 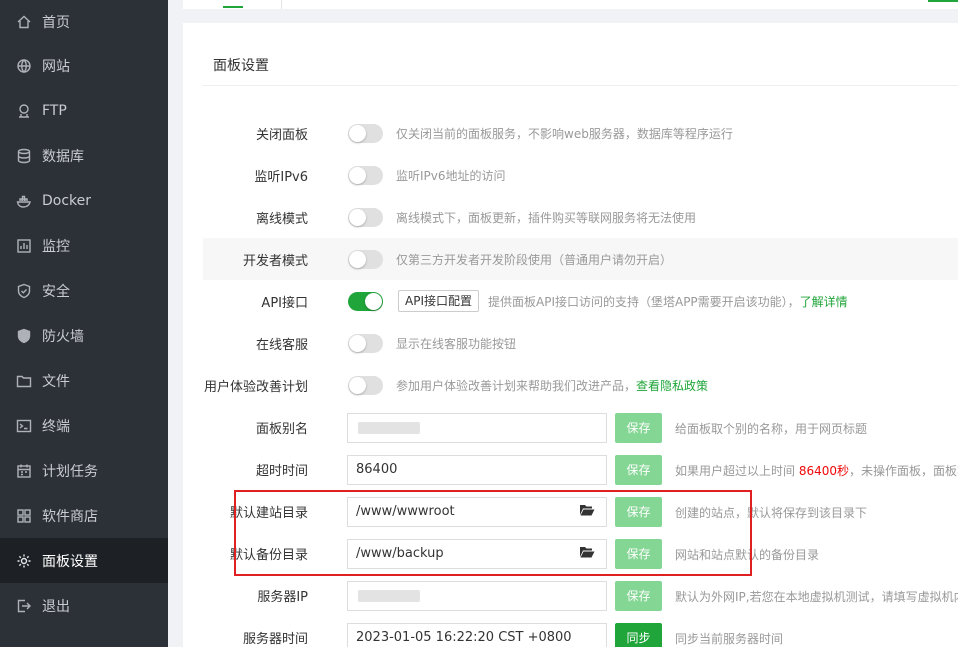 What do you see at coordinates (63, 336) in the screenshot?
I see `sidebar-item-label: 防火墙` at bounding box center [63, 336].